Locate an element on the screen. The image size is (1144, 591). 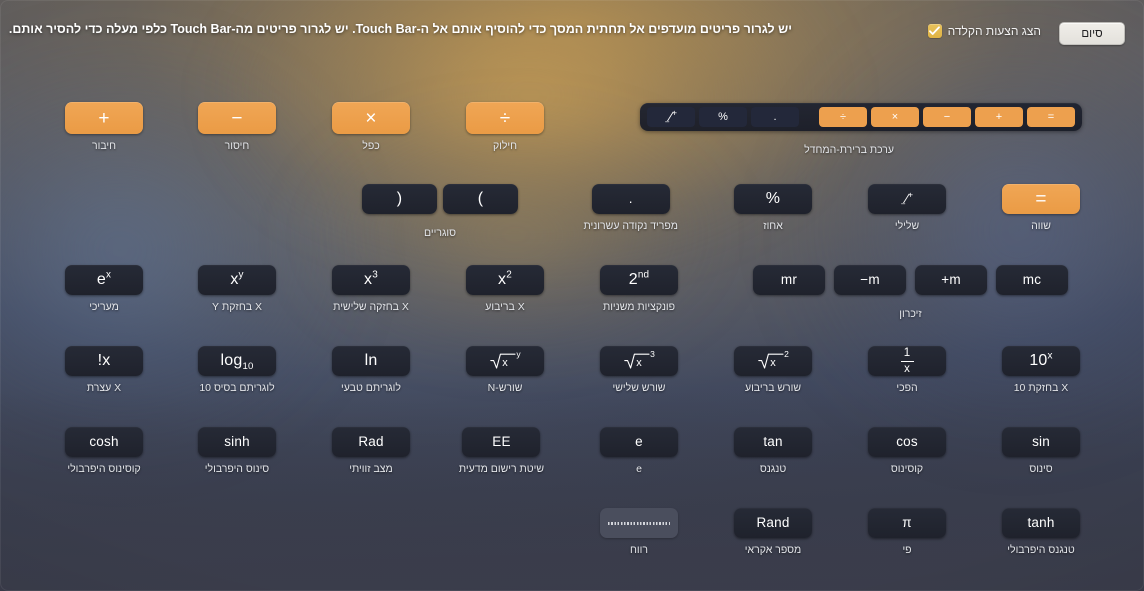
item-percent: % אחוז is located at coordinates (773, 208).